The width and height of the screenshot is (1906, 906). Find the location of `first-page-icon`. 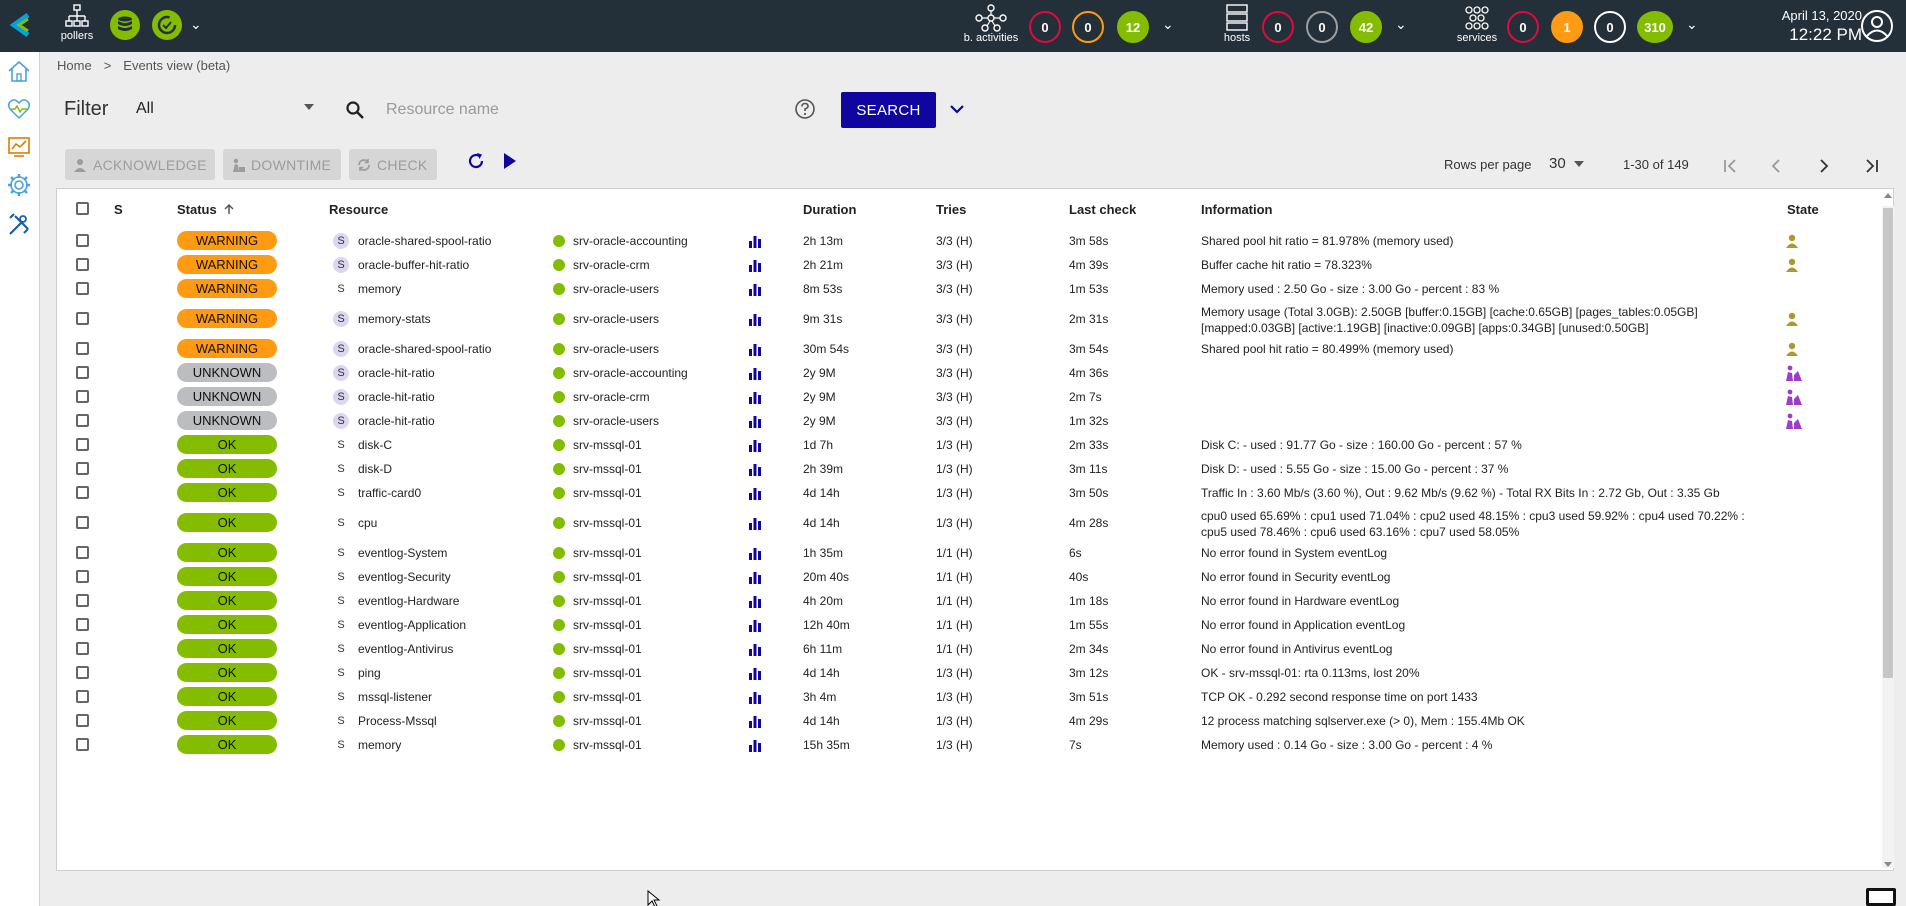

first-page-icon is located at coordinates (1730, 166).